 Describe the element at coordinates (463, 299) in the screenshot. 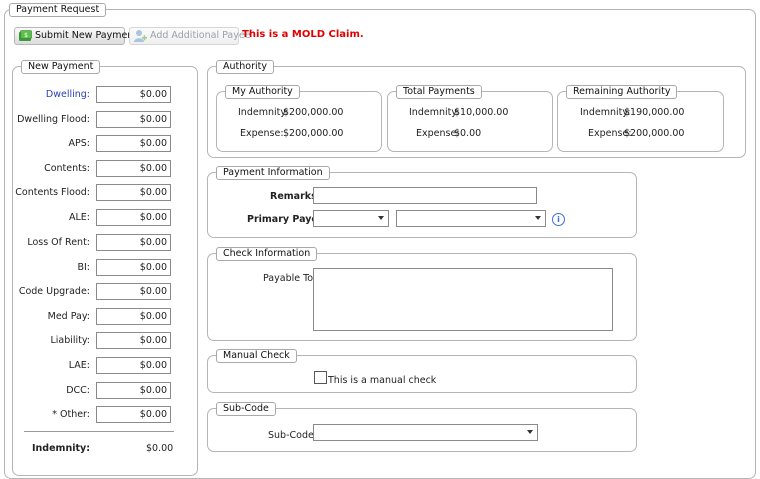

I see `payable-to-textarea` at that location.